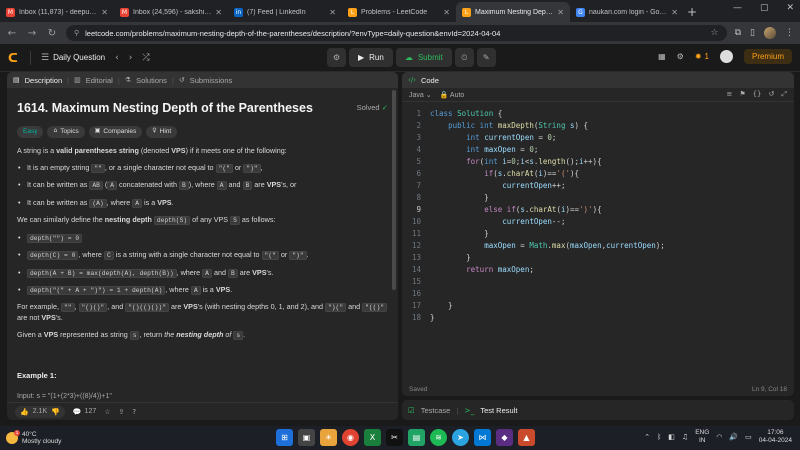  Describe the element at coordinates (692, 12) in the screenshot. I see `new-tab-button: +` at that location.